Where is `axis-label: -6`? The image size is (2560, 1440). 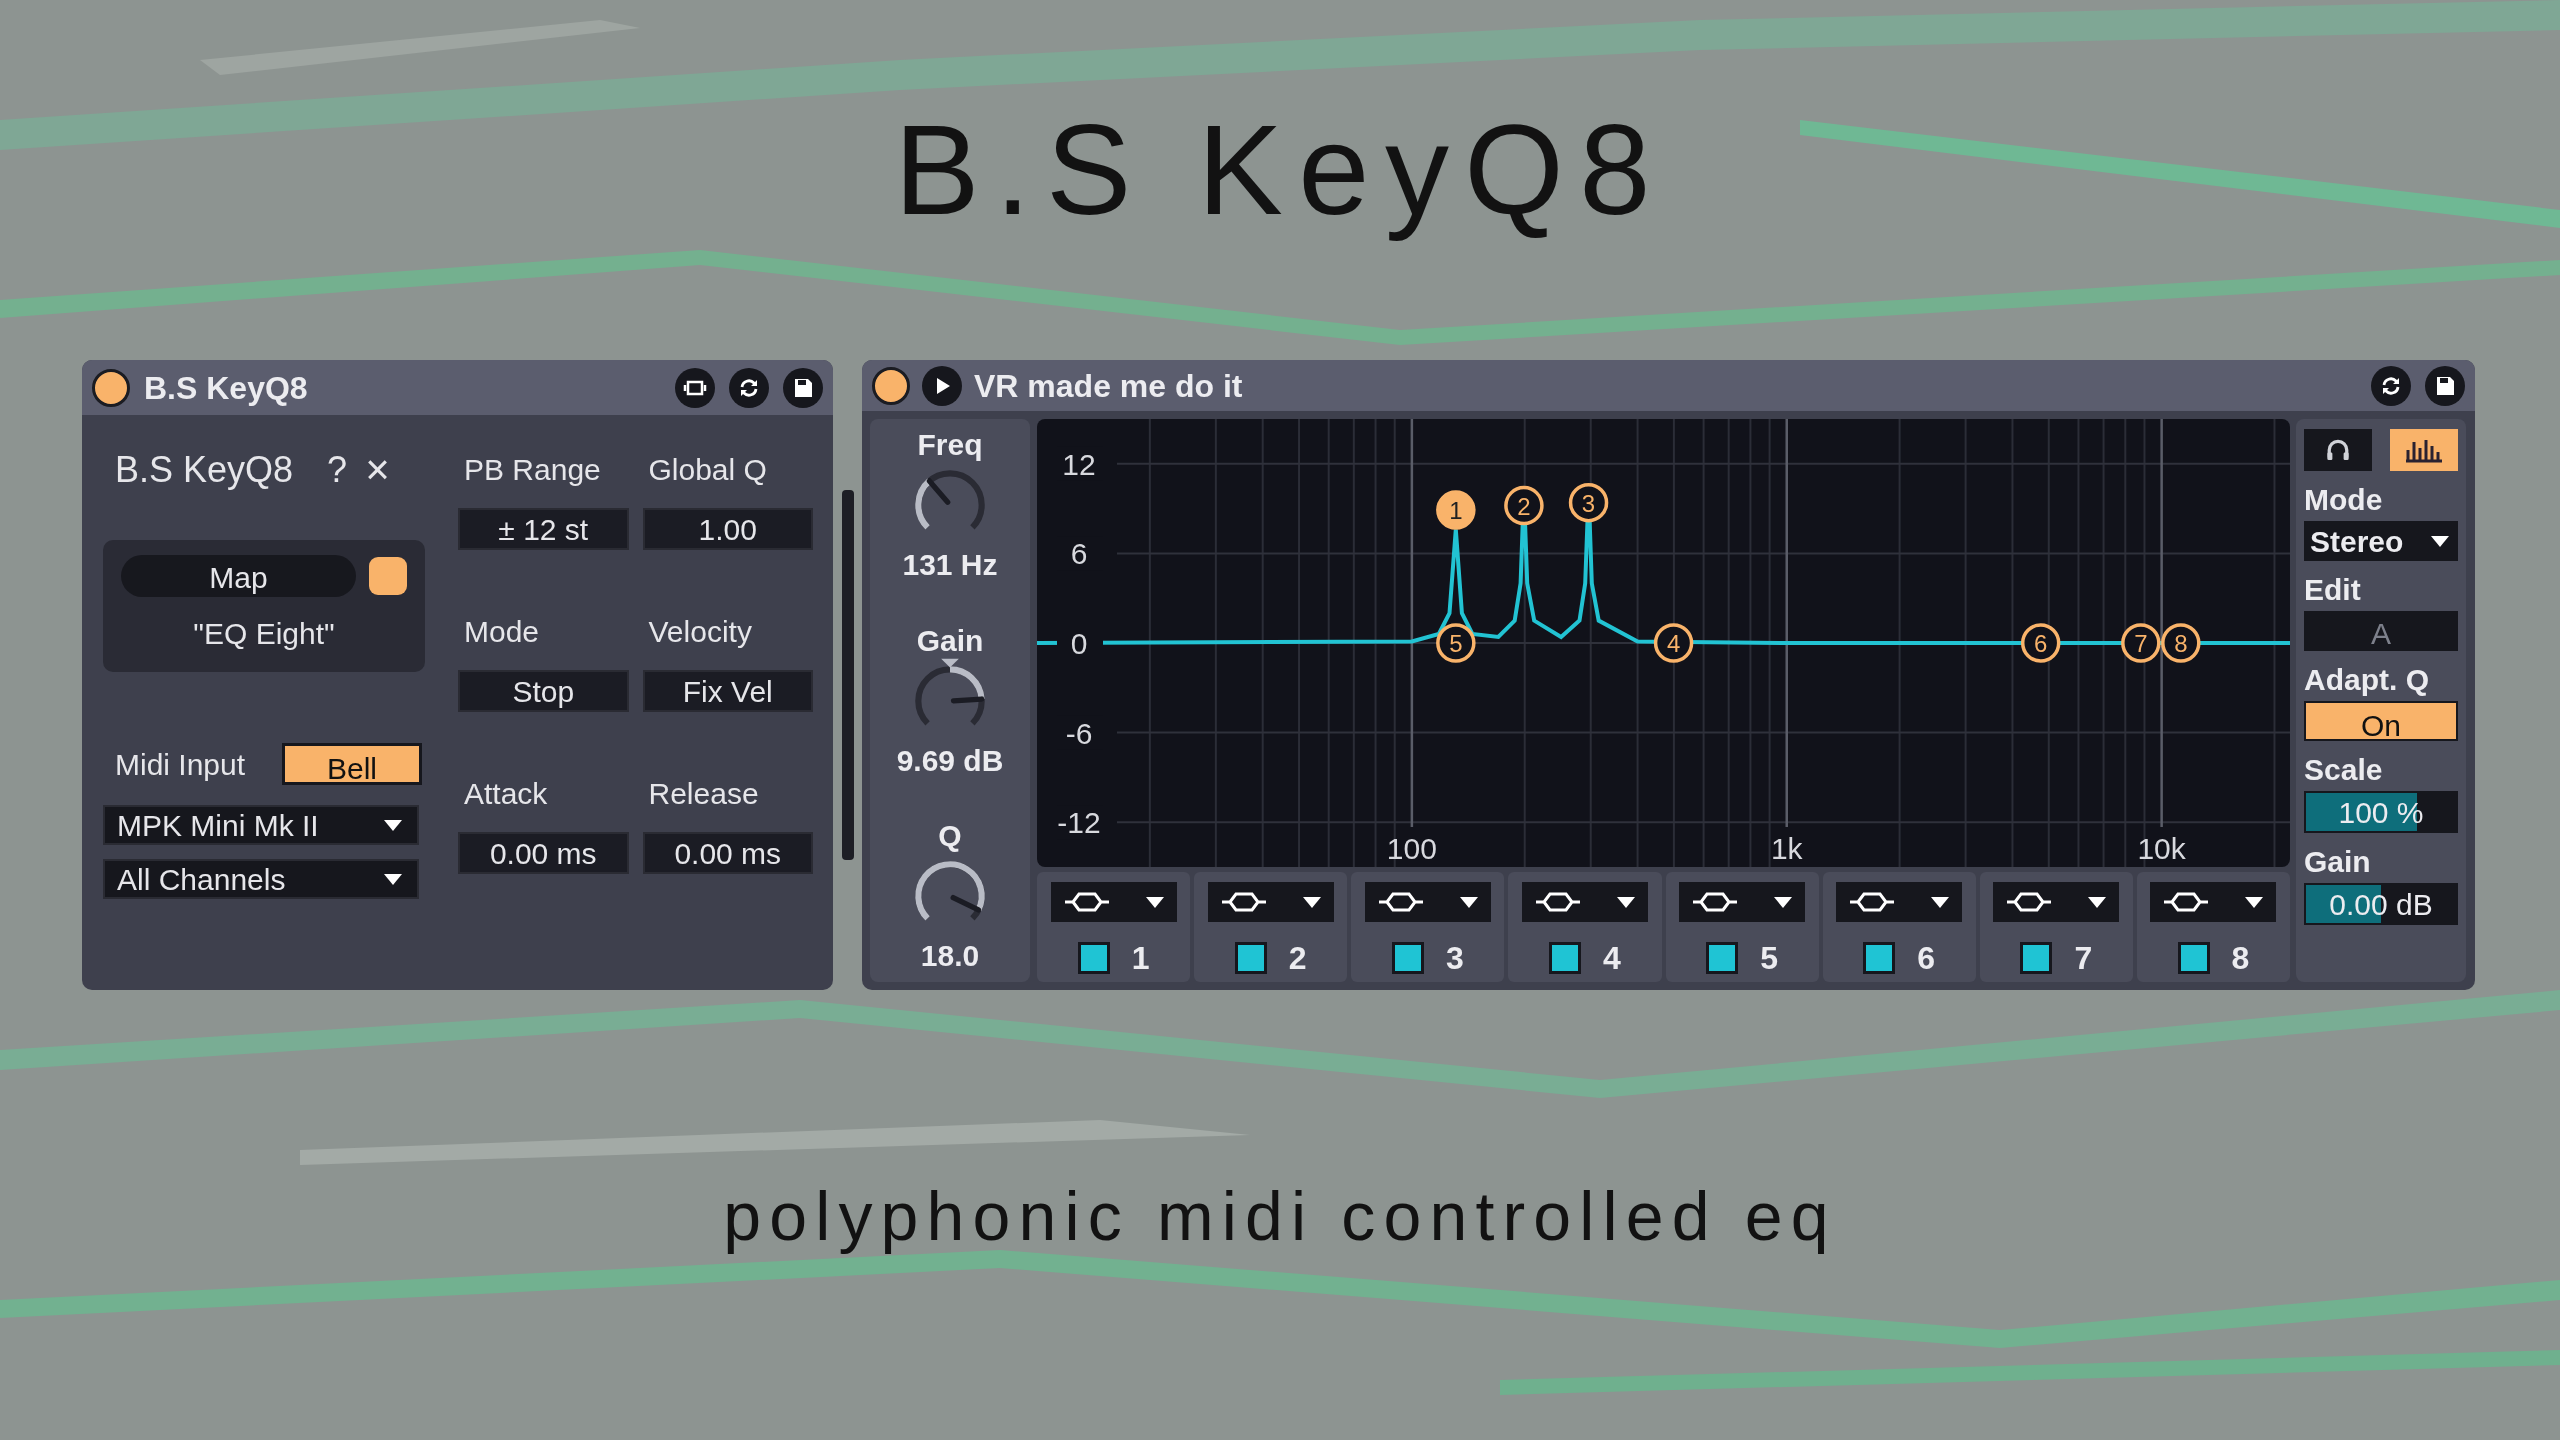 axis-label: -6 is located at coordinates (1079, 733).